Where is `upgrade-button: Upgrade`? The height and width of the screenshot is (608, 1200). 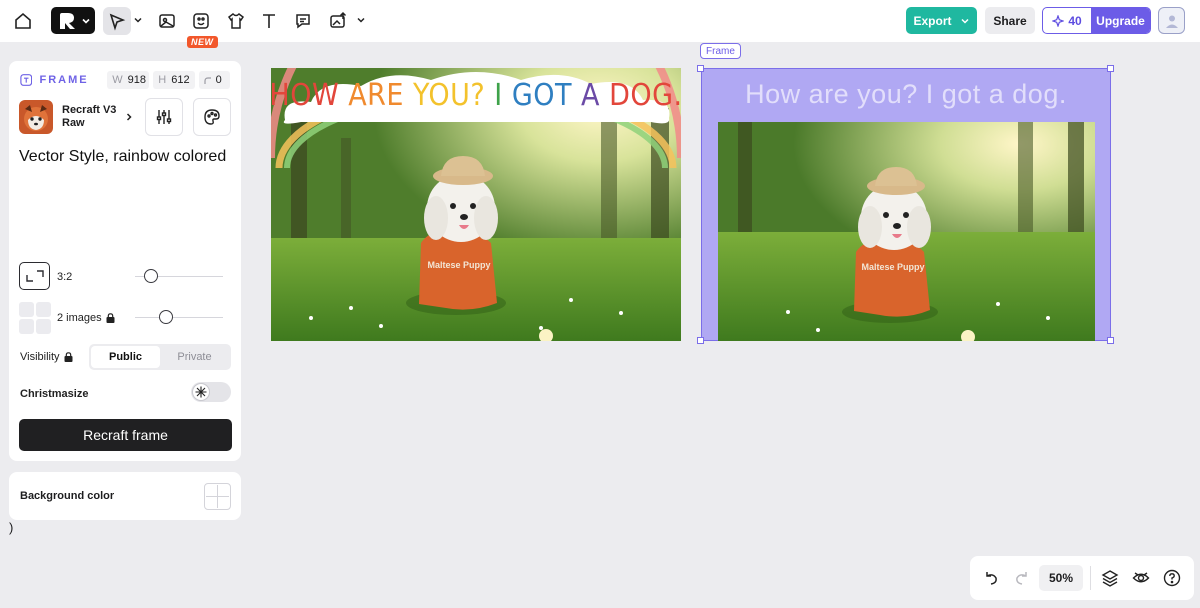 upgrade-button: Upgrade is located at coordinates (1120, 20).